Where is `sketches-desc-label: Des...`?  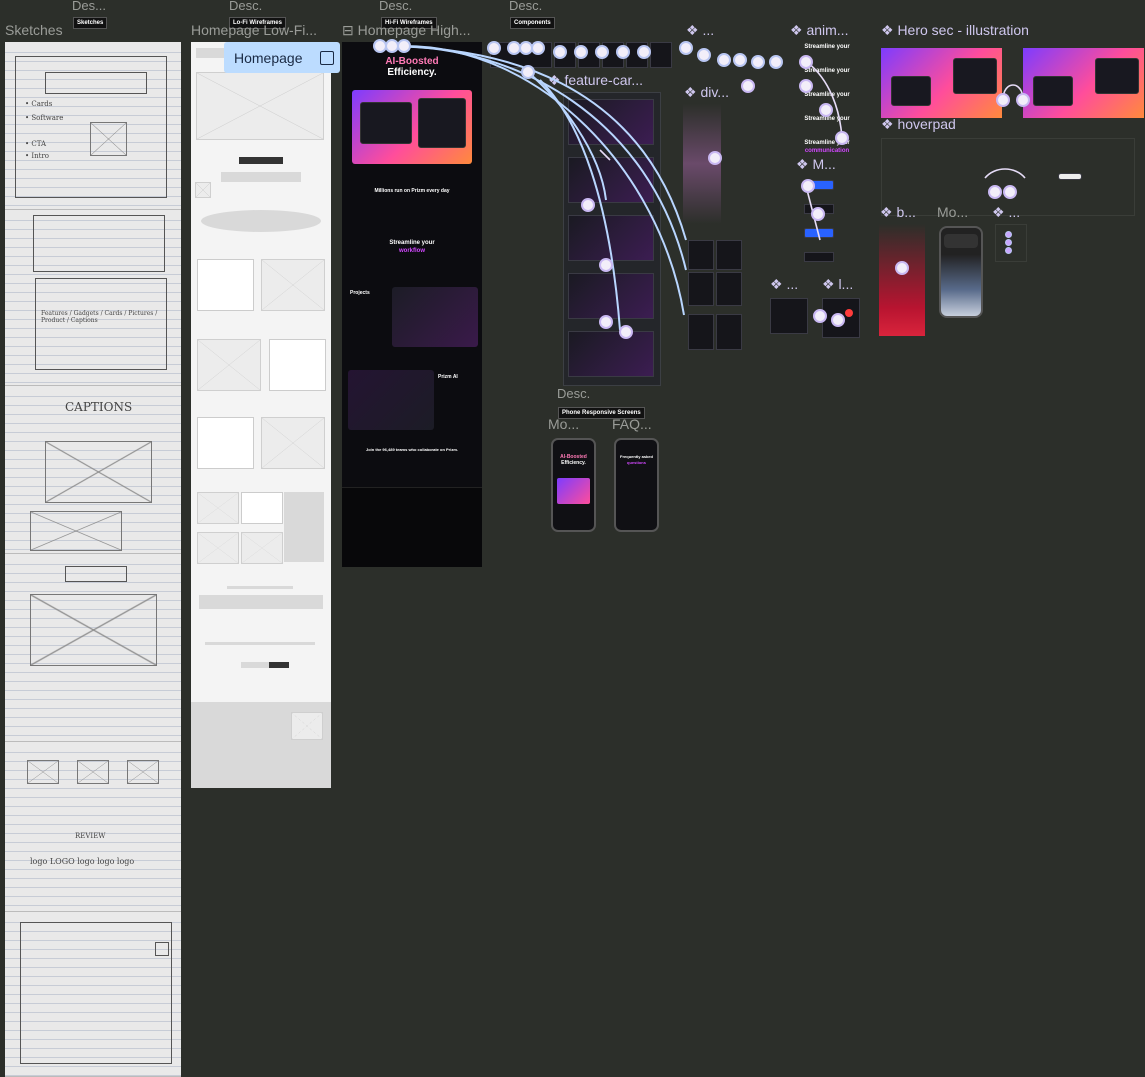 sketches-desc-label: Des... is located at coordinates (89, 6).